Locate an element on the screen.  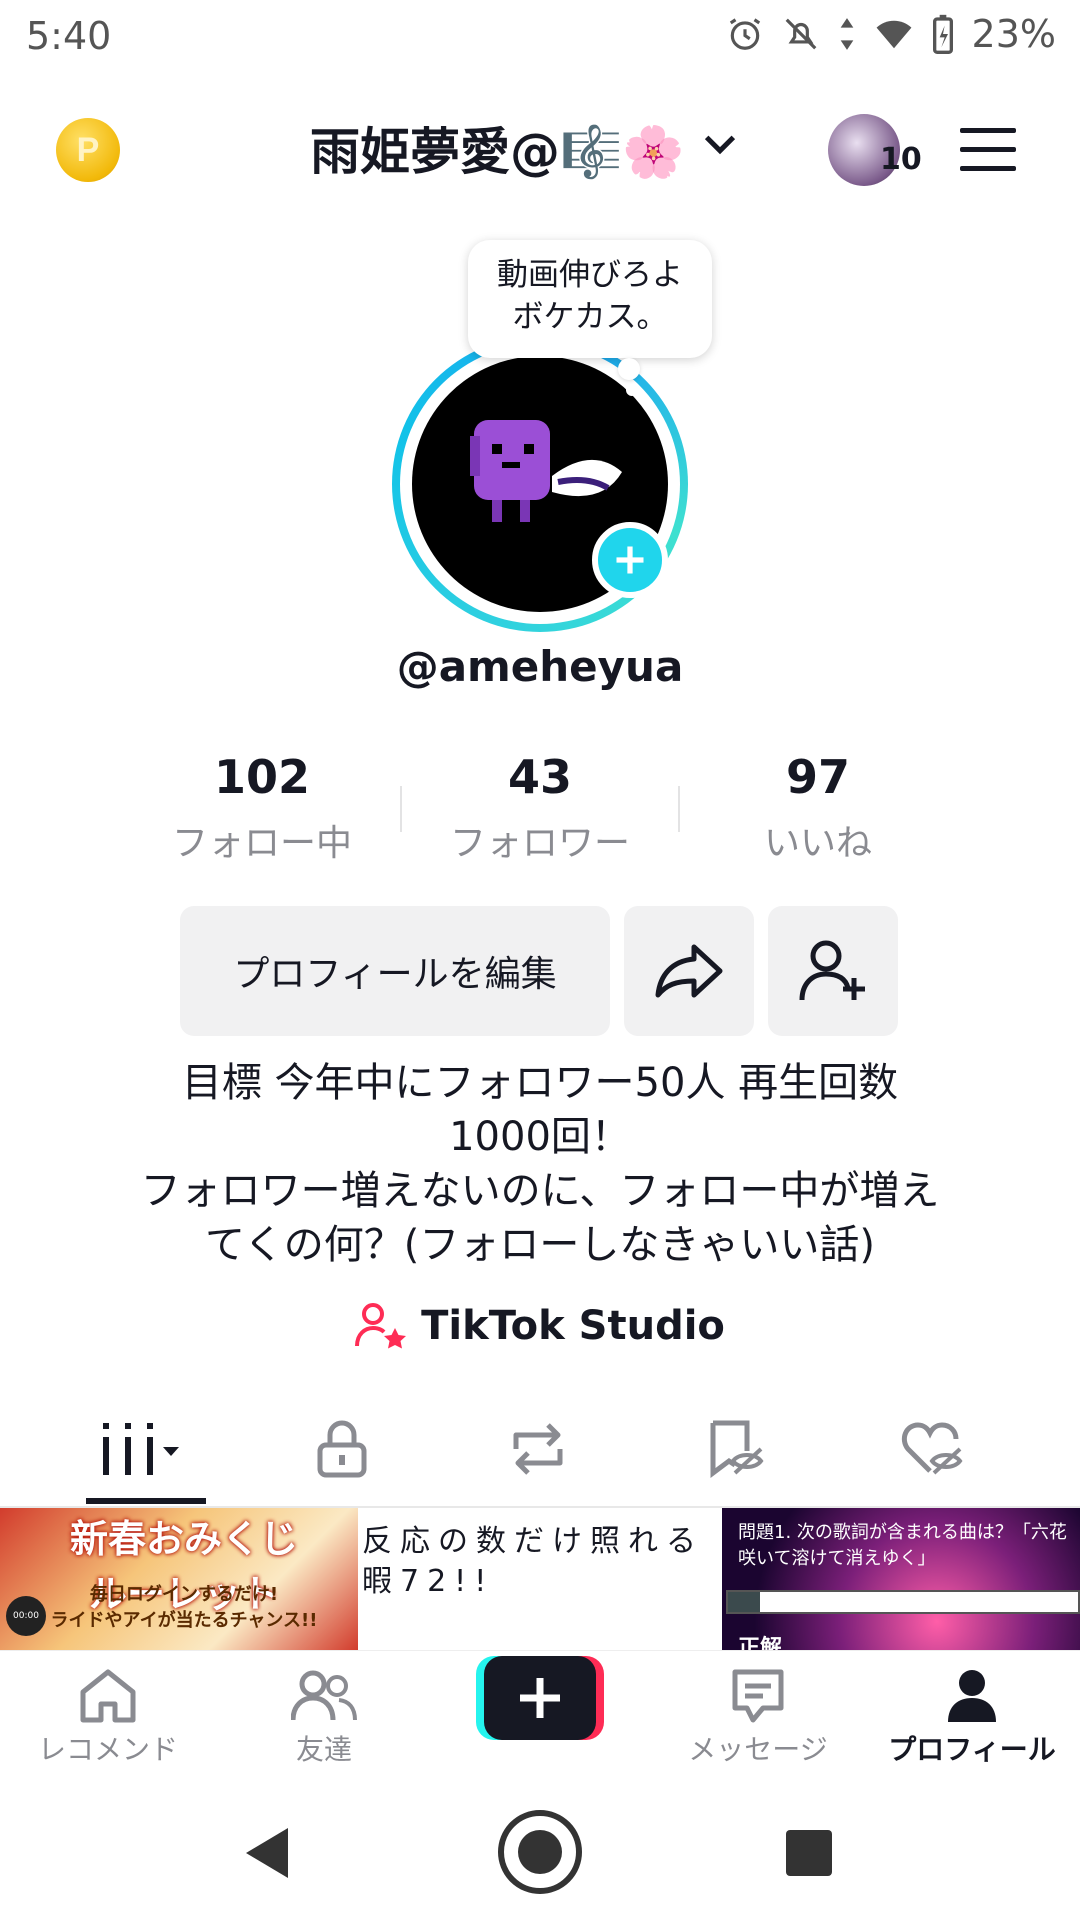
alarm-icon is located at coordinates (744, 34).